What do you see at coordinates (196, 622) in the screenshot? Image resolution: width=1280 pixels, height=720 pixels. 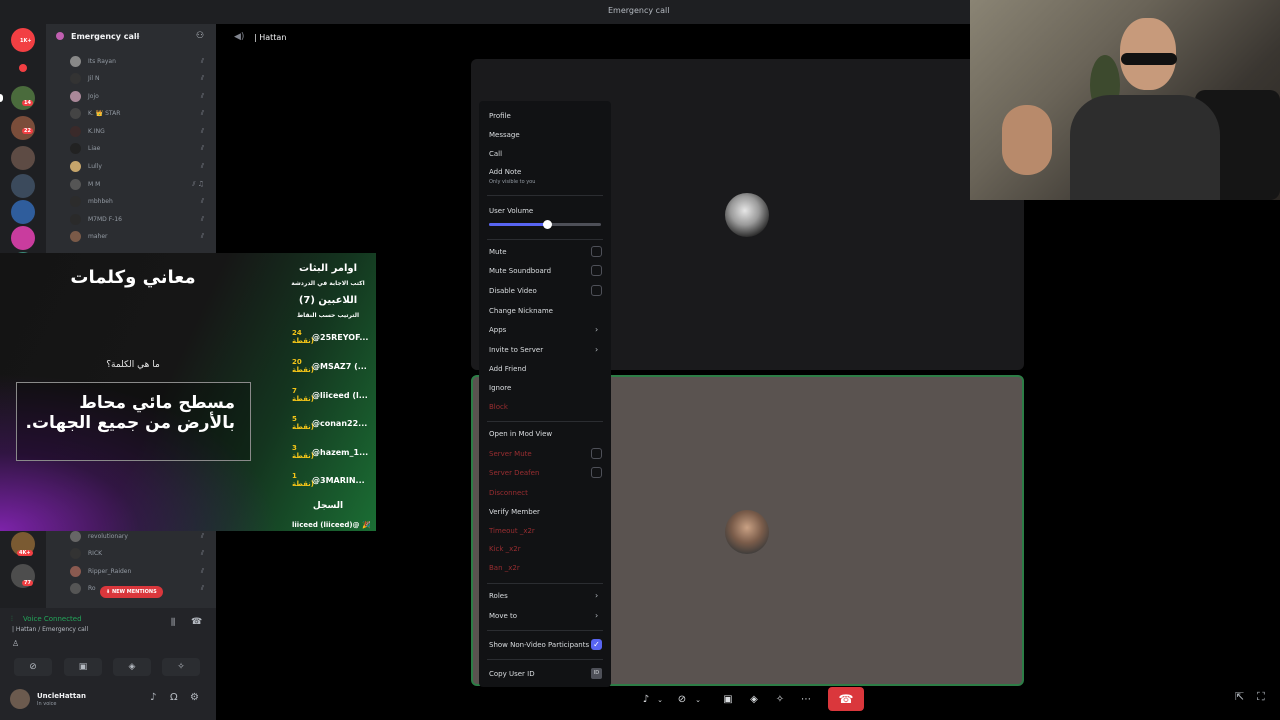 I see `disconnect-icon: ☎` at bounding box center [196, 622].